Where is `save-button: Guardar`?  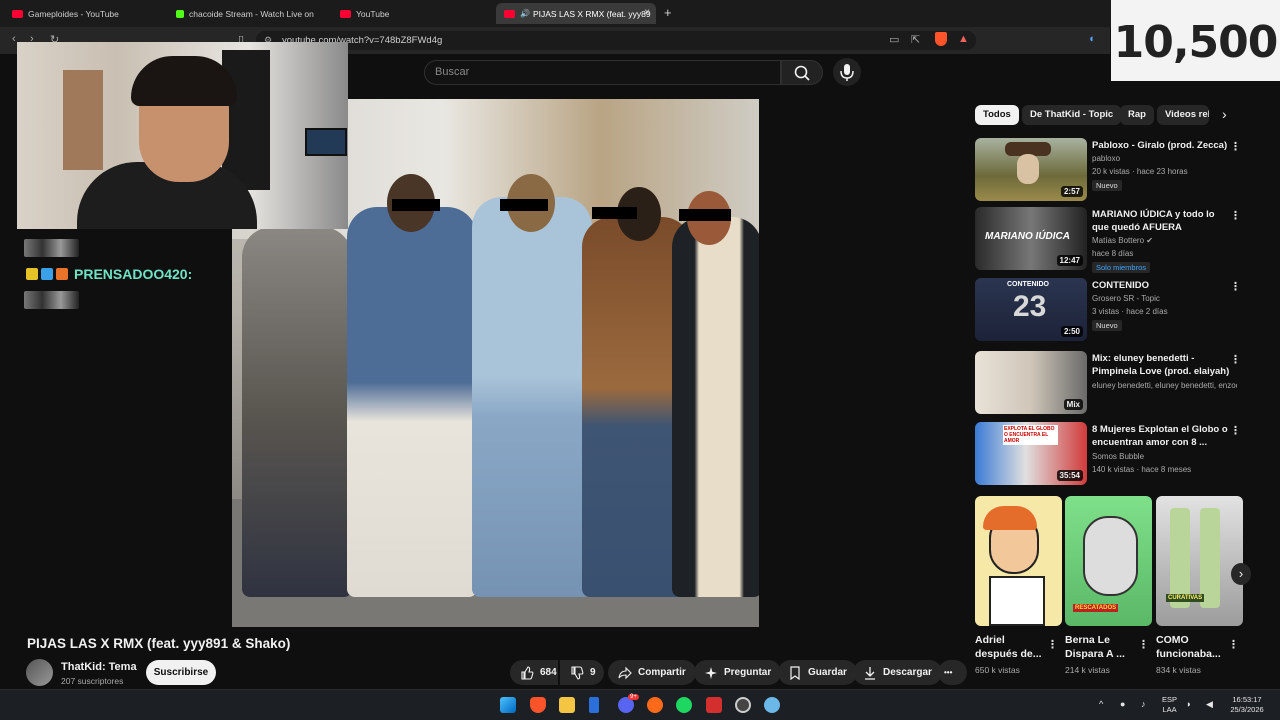 save-button: Guardar is located at coordinates (817, 672).